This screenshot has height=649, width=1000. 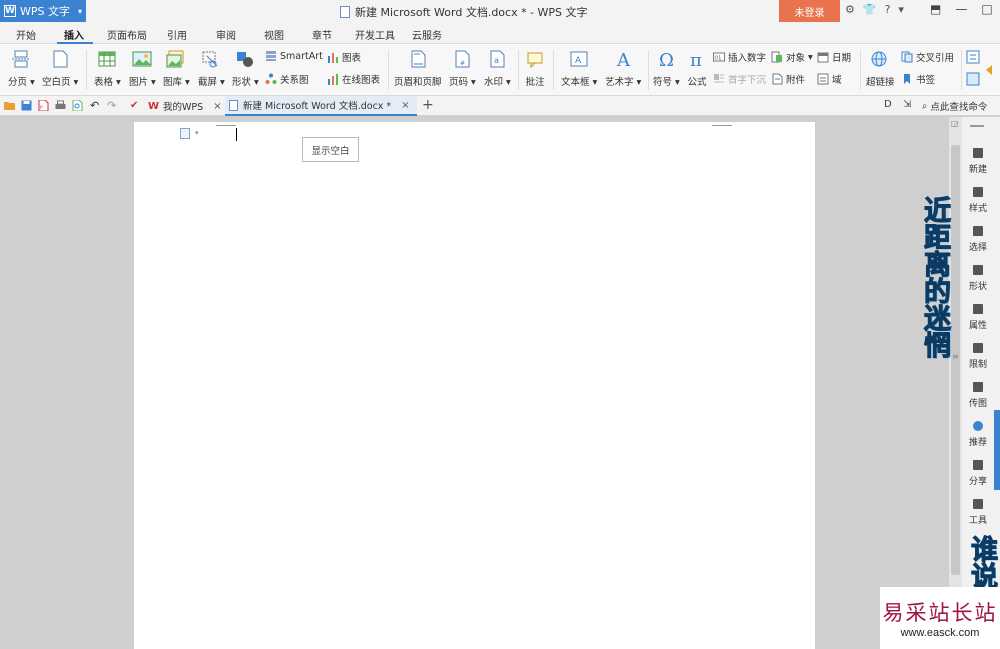 What do you see at coordinates (154, 106) in the screenshot?
I see `wps-w-icon: W` at bounding box center [154, 106].